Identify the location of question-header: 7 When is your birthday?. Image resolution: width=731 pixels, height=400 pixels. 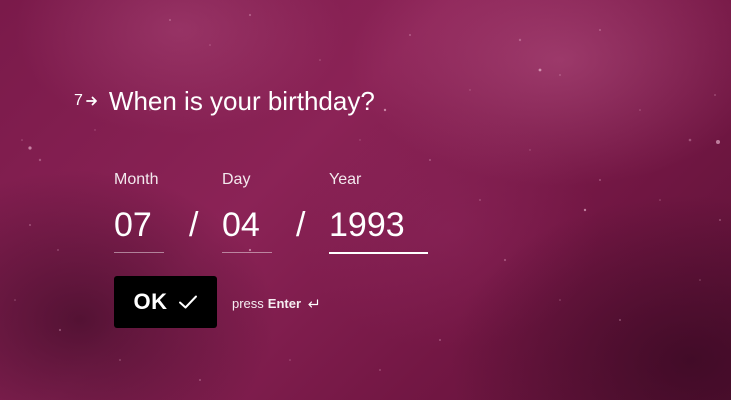
(224, 101).